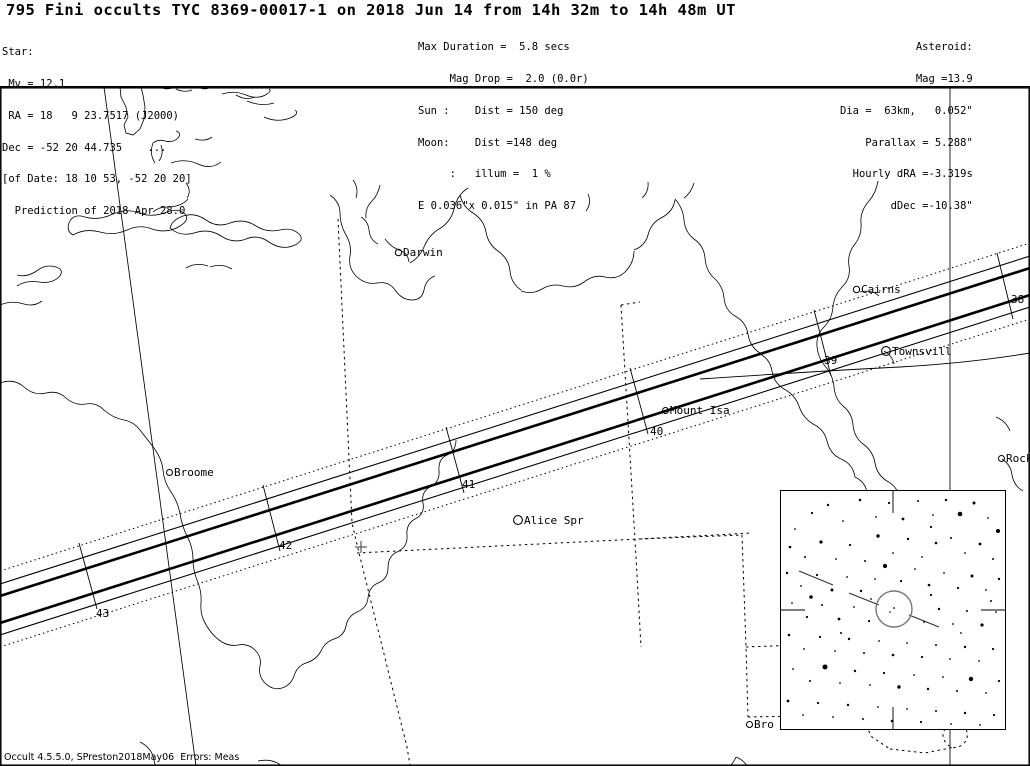 This screenshot has width=1030, height=766. I want to click on city-alice-springs: Alice Spr, so click(548, 520).